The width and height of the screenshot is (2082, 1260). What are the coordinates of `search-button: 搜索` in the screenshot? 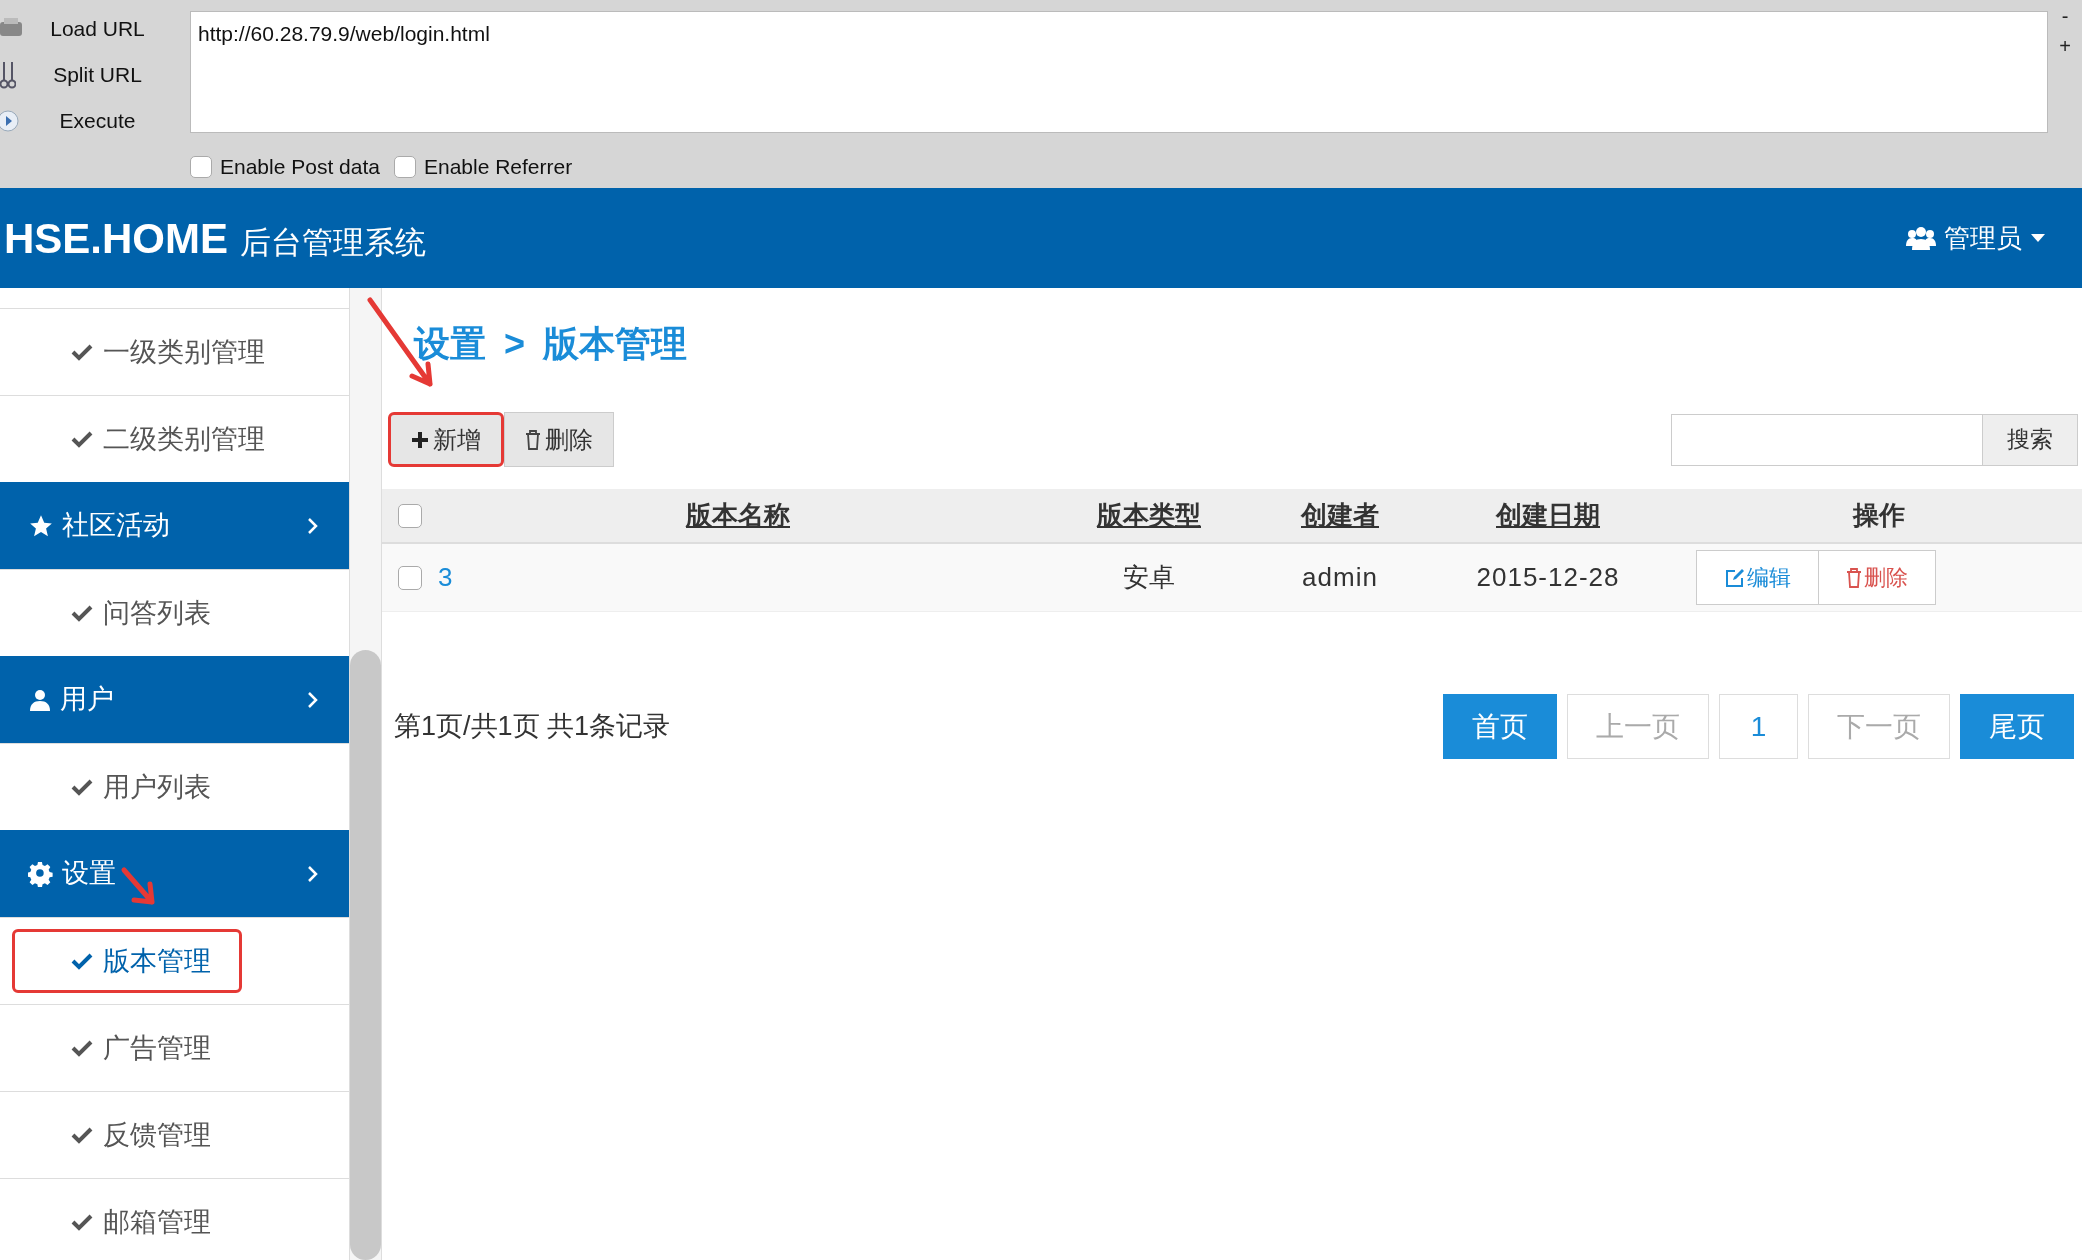 It's located at (2030, 439).